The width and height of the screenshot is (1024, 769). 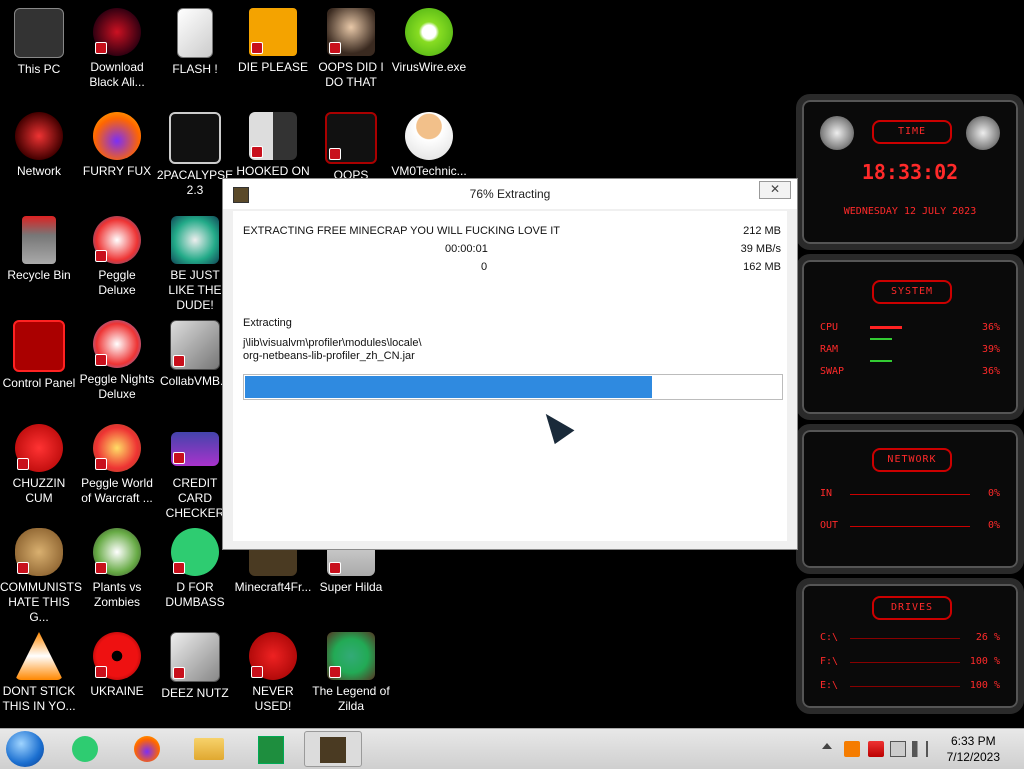 I want to click on die-icon, so click(x=273, y=32).